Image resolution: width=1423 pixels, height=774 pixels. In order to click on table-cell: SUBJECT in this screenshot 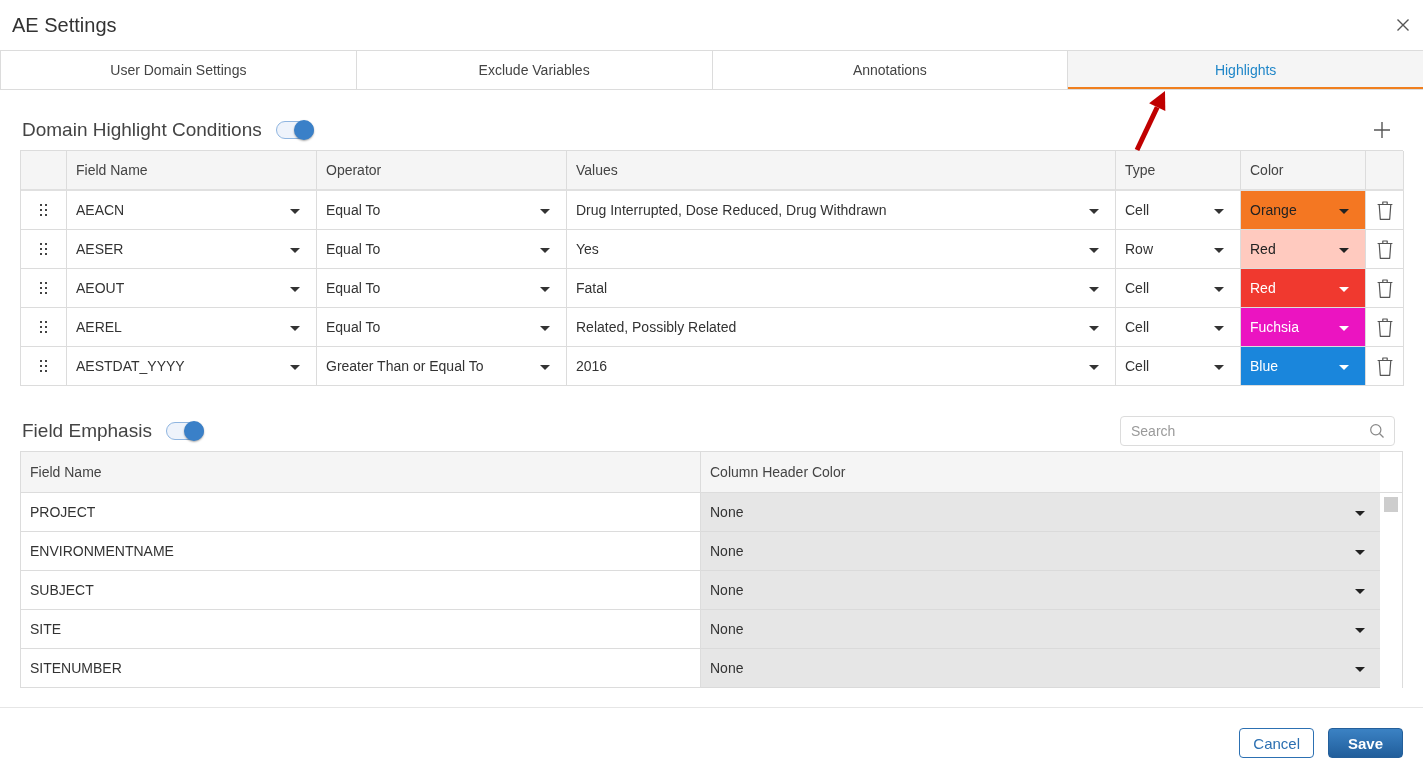, I will do `click(361, 590)`.